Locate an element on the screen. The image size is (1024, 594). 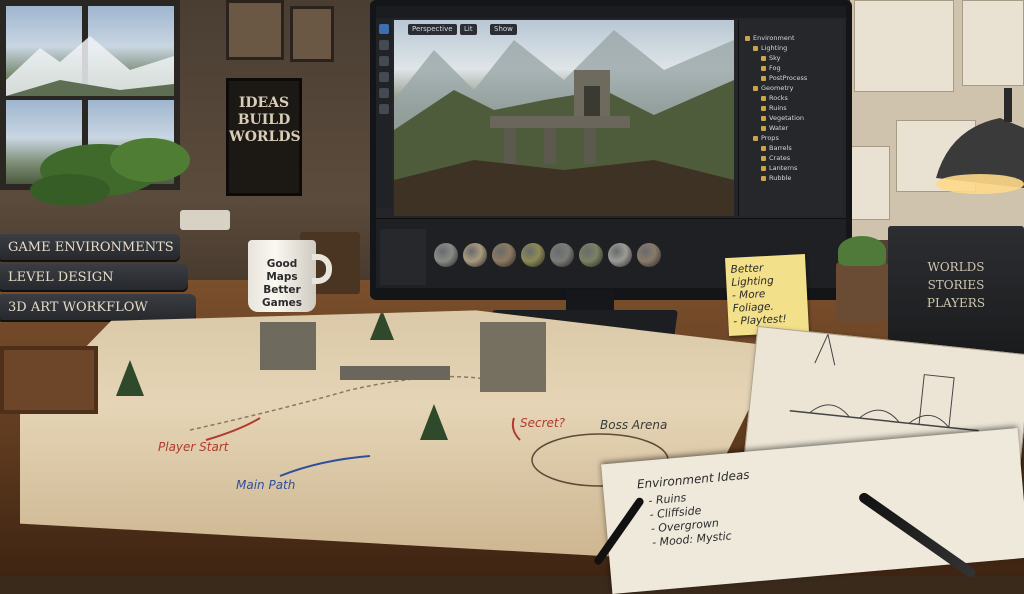
outliner-item-label: Fog is located at coordinates (775, 68).